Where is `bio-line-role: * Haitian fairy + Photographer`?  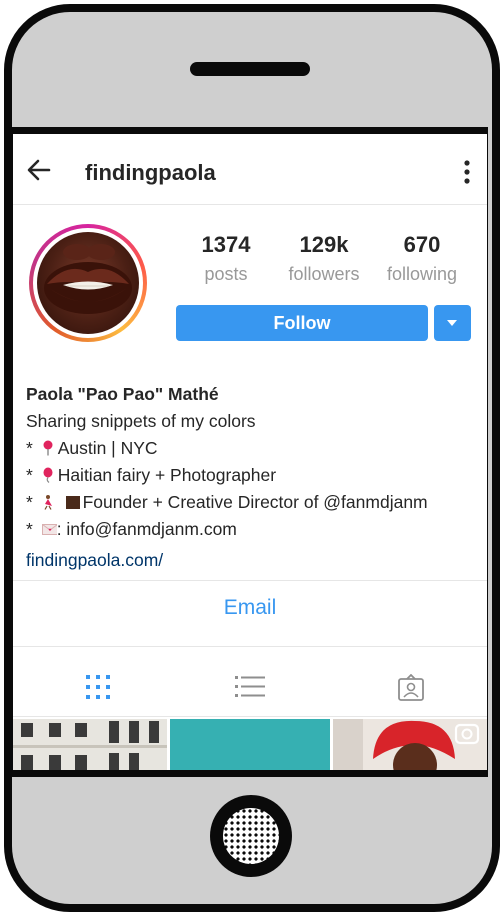
bio-line-role: * Haitian fairy + Photographer is located at coordinates (151, 475).